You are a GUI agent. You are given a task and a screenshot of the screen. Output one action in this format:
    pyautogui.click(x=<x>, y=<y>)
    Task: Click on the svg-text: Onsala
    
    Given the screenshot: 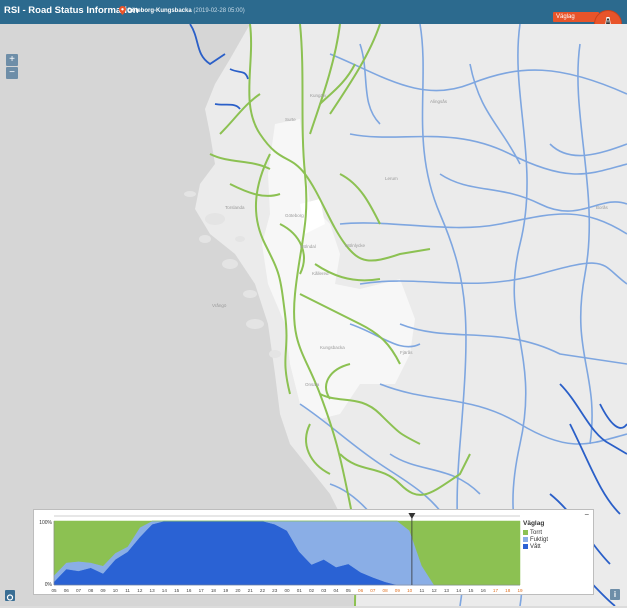 What is the action you would take?
    pyautogui.click(x=312, y=384)
    